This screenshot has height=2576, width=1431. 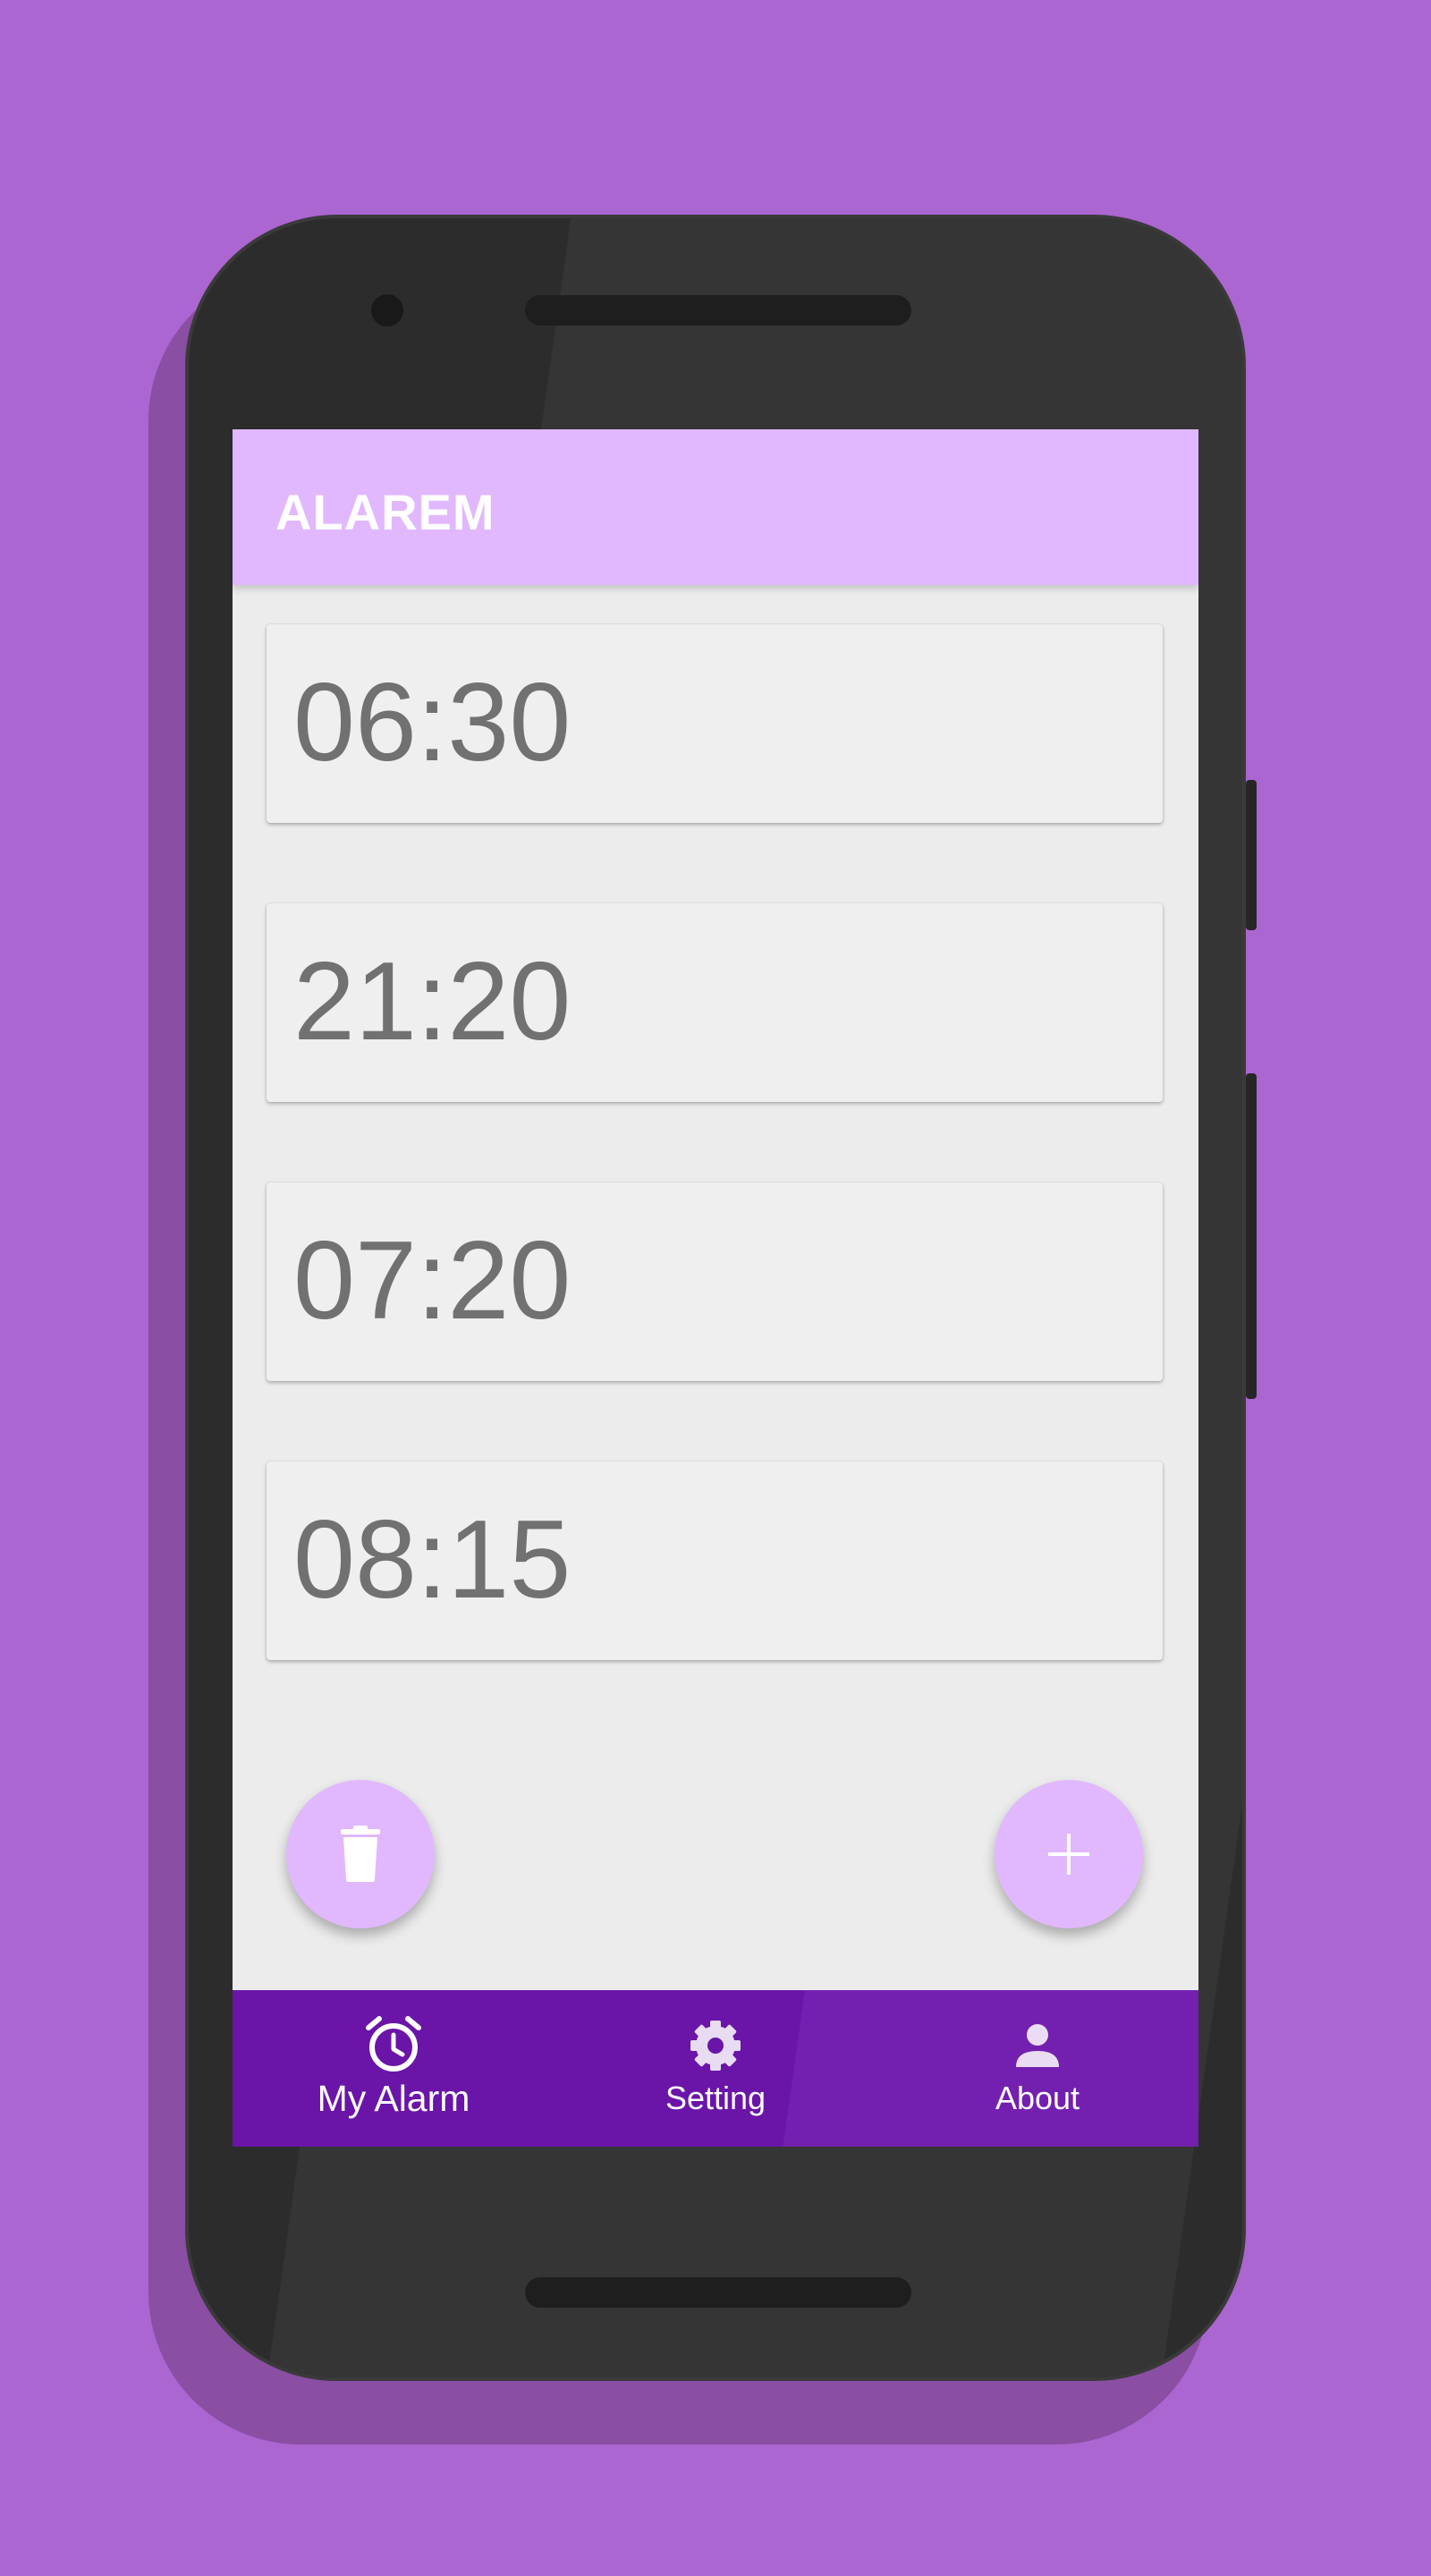 What do you see at coordinates (1037, 2045) in the screenshot?
I see `person-icon` at bounding box center [1037, 2045].